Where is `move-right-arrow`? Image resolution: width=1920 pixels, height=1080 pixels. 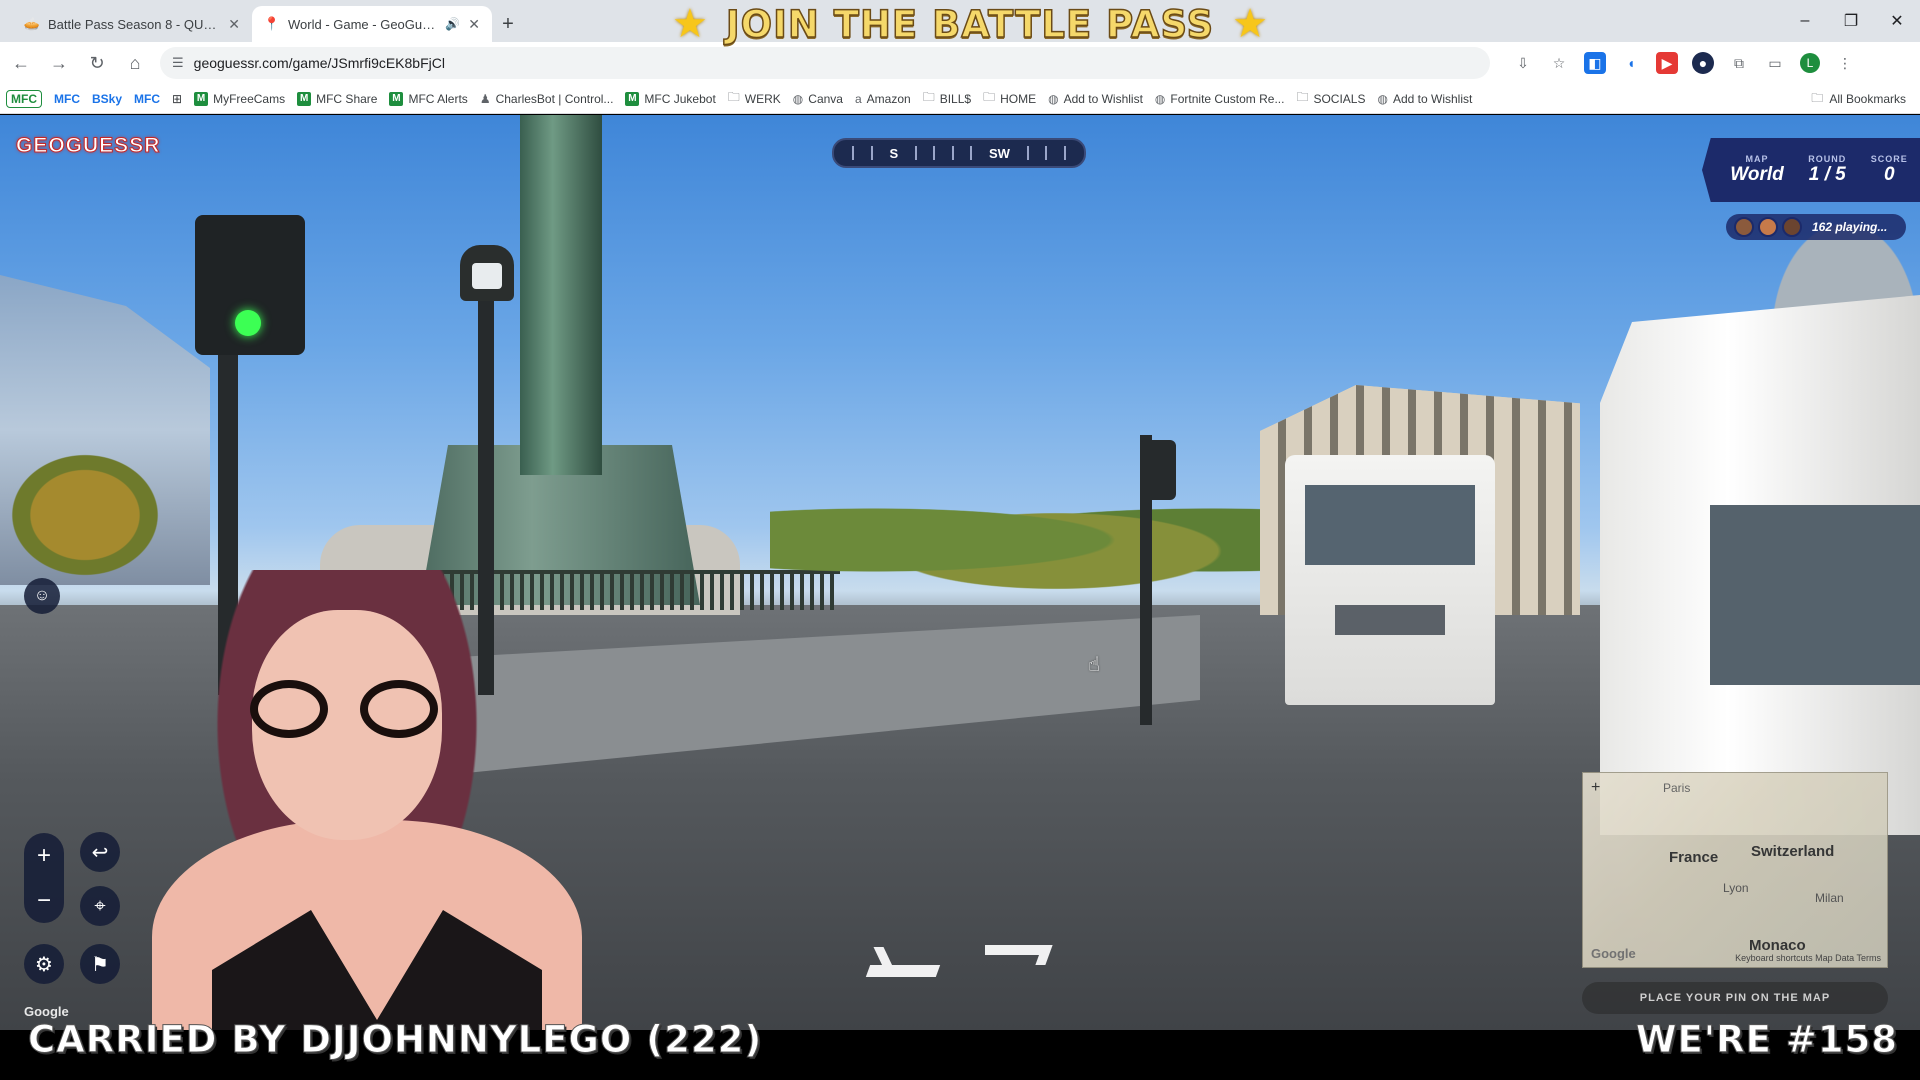 move-right-arrow is located at coordinates (1015, 950).